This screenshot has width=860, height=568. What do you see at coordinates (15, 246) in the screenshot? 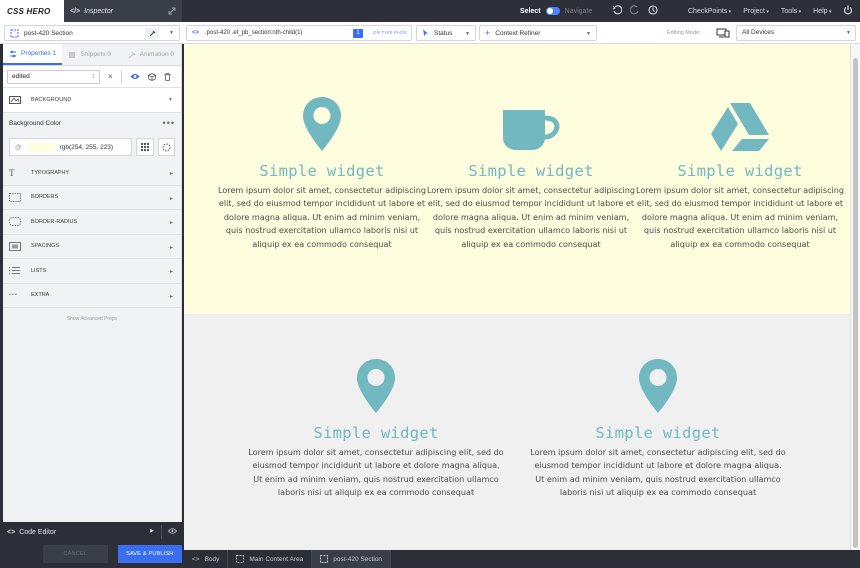
I see `spacings-icon` at bounding box center [15, 246].